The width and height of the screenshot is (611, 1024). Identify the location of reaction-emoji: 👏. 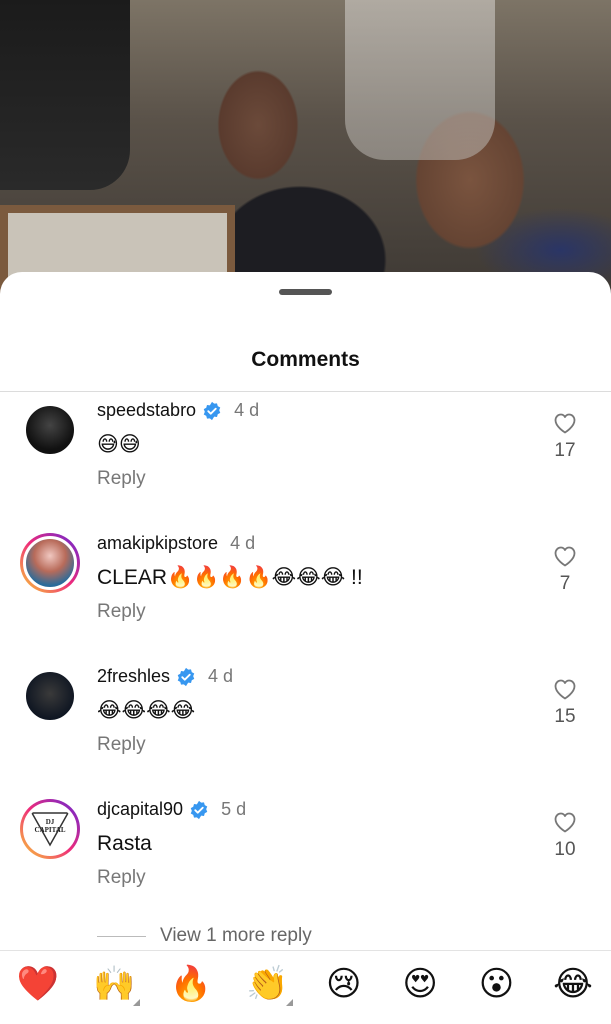
(267, 984).